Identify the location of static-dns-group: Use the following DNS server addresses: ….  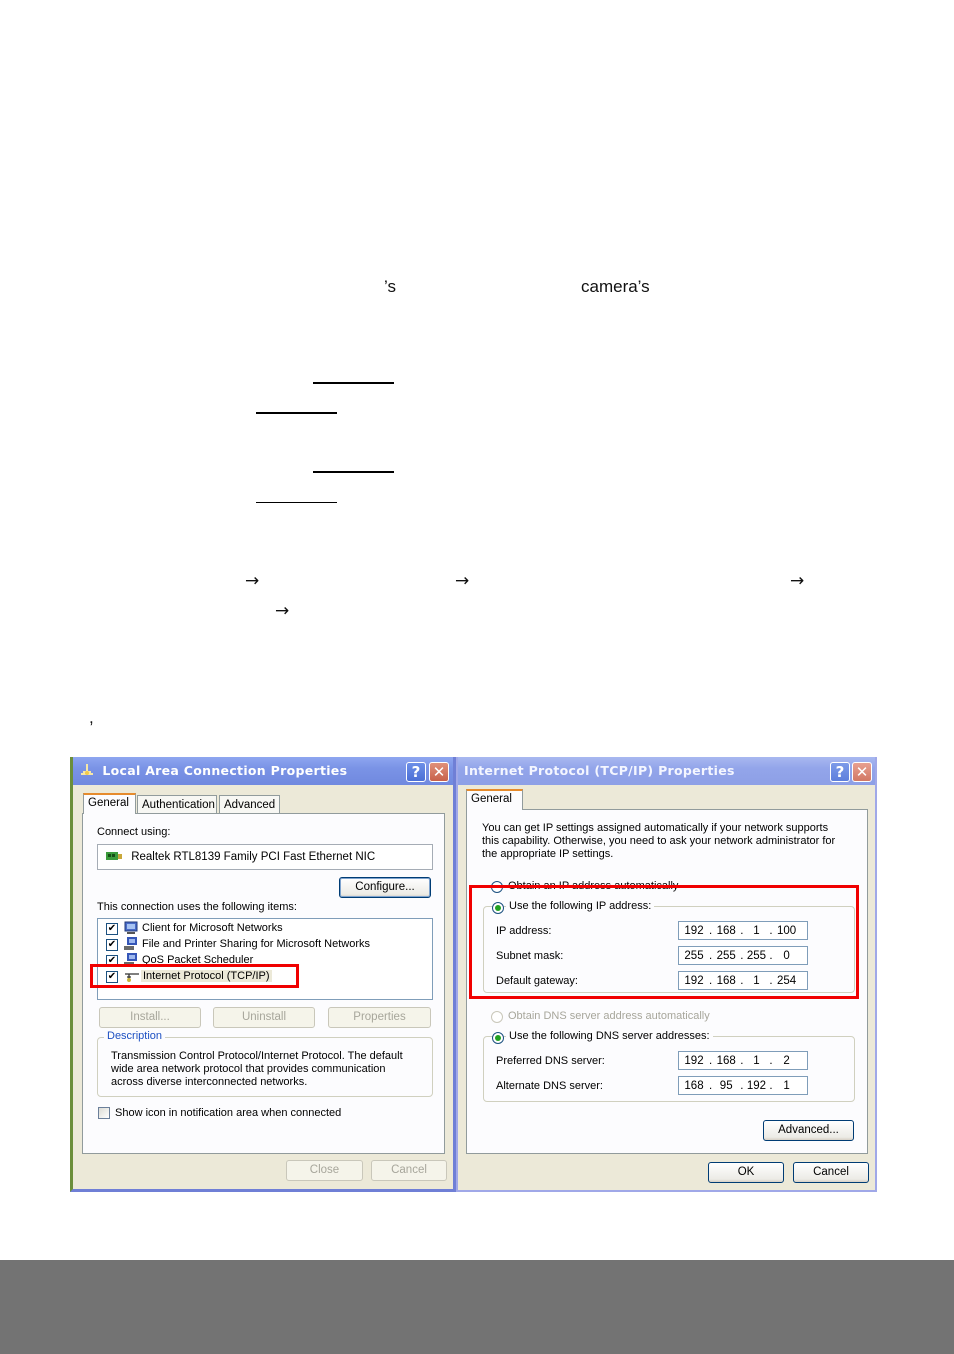
(669, 1066).